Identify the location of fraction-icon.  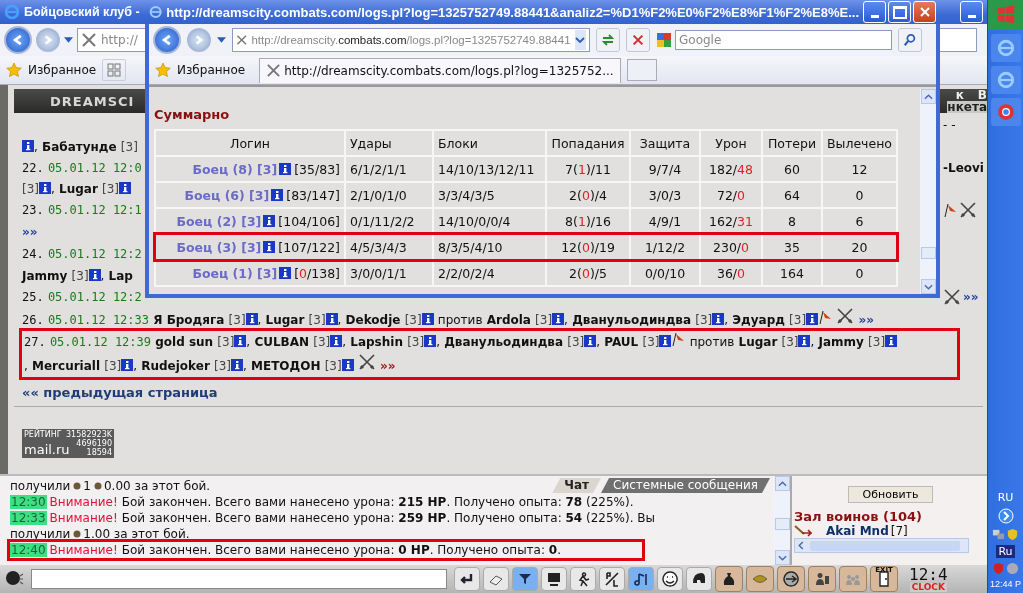
(612, 579).